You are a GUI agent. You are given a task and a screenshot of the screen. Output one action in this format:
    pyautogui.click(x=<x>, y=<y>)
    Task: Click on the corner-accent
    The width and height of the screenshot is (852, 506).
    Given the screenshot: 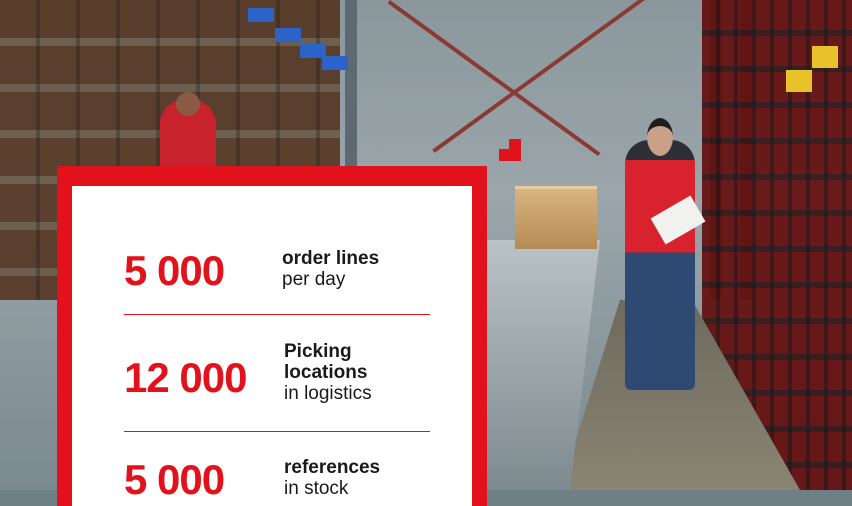 What is the action you would take?
    pyautogui.click(x=509, y=151)
    